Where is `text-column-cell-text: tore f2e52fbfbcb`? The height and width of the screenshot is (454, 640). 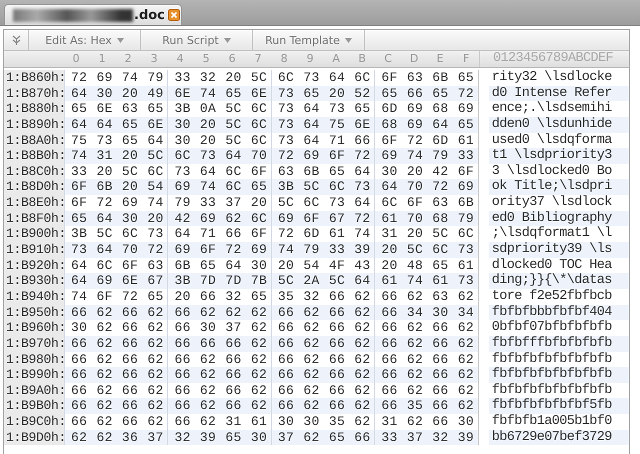
text-column-cell-text: tore f2e52fbfbcb is located at coordinates (551, 296).